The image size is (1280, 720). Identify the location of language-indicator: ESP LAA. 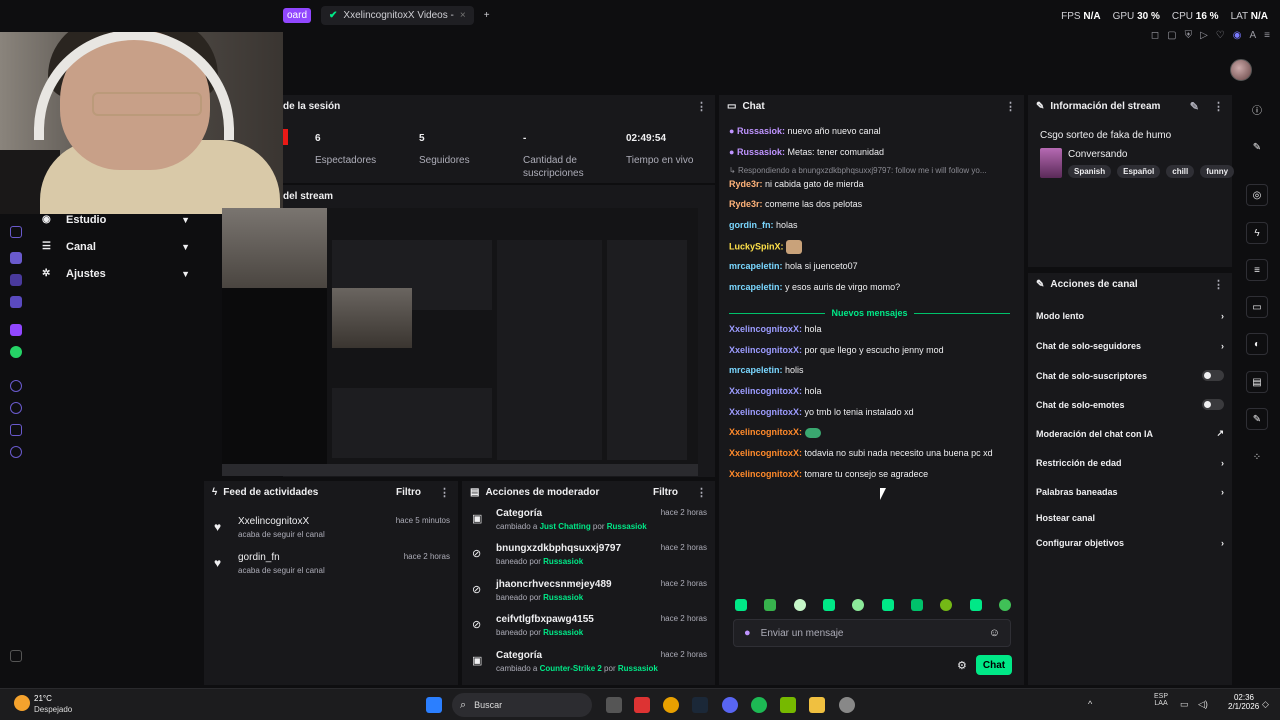
(1161, 700).